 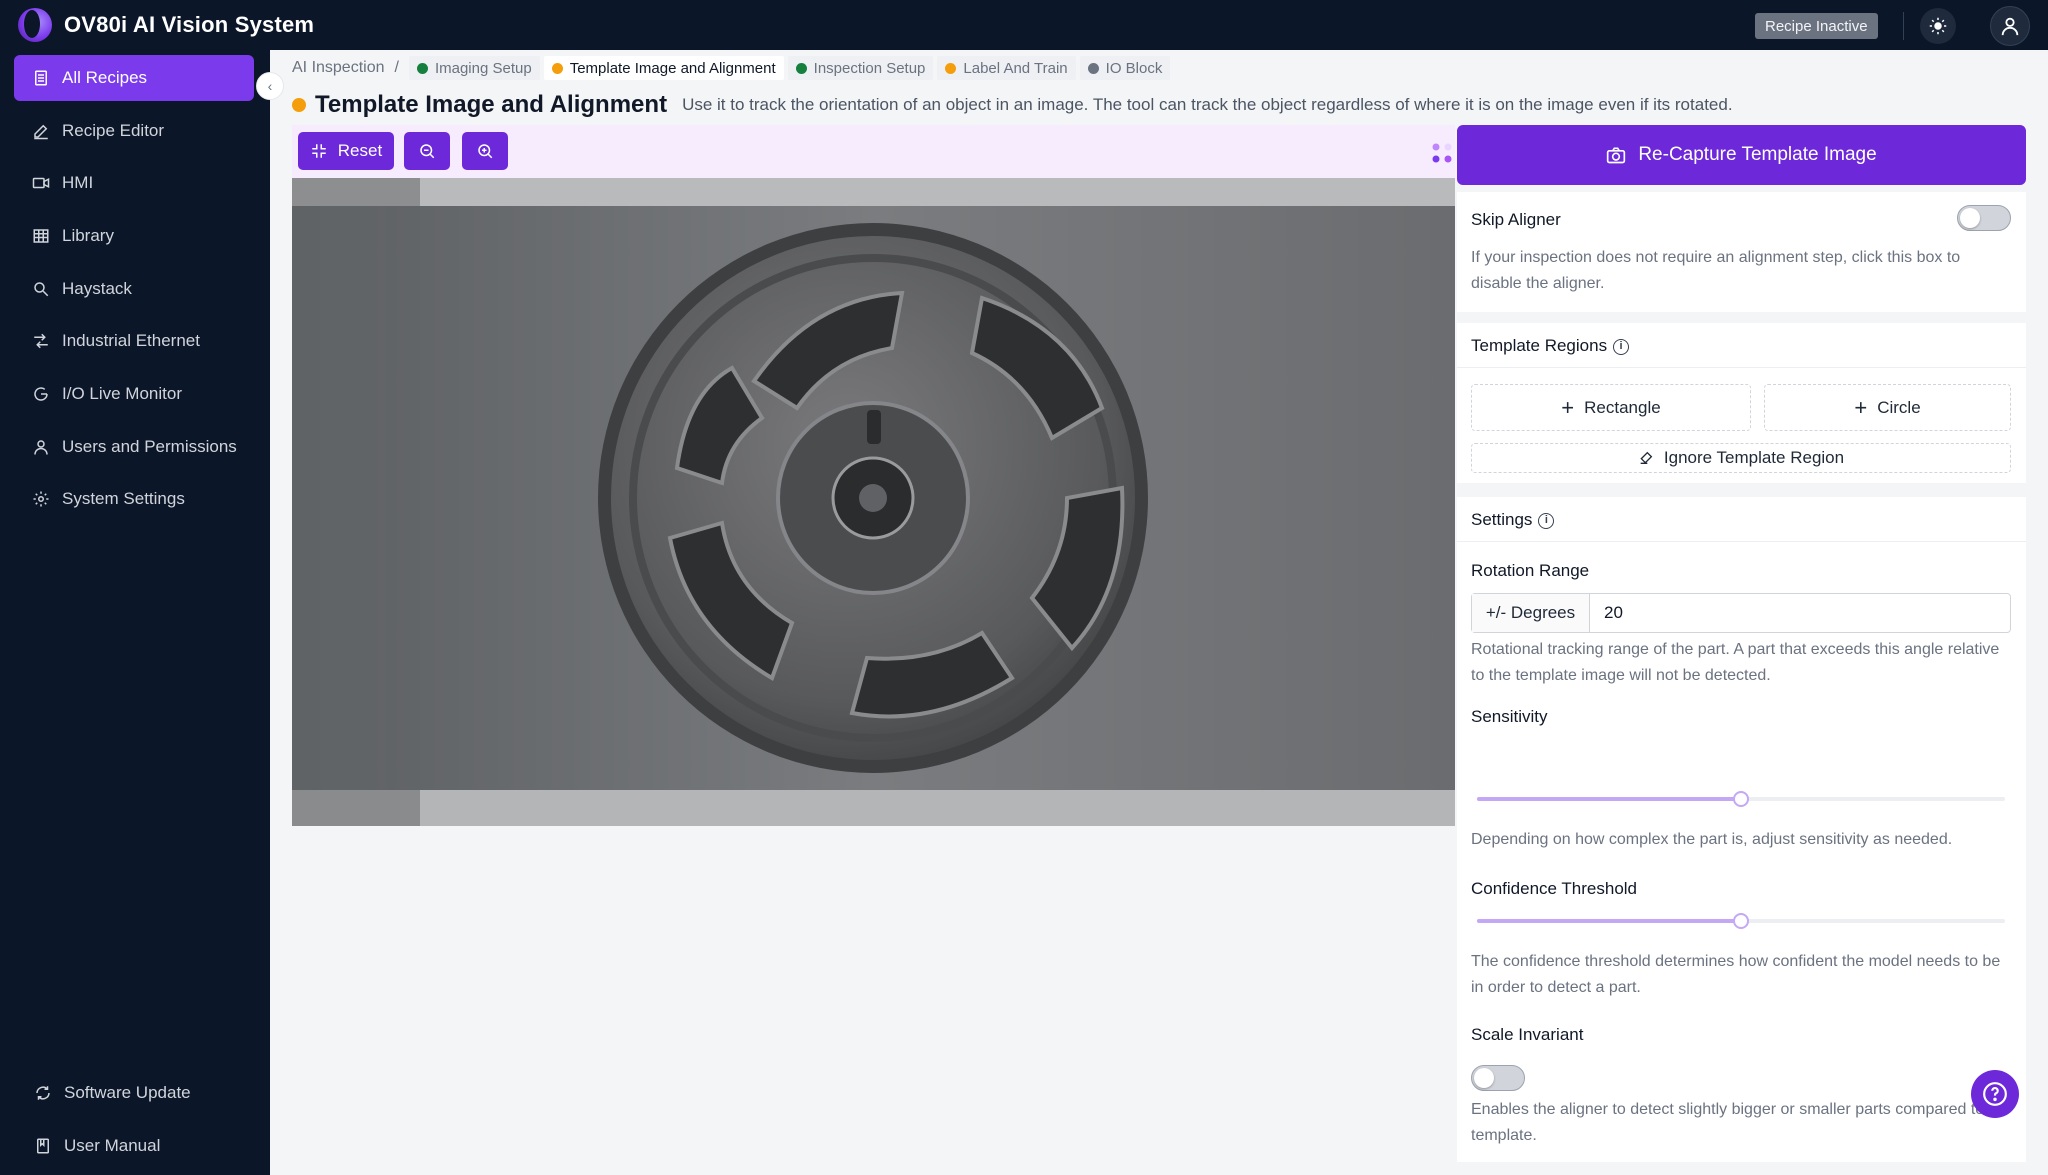 I want to click on tab-io-block: IO Block, so click(x=1125, y=68).